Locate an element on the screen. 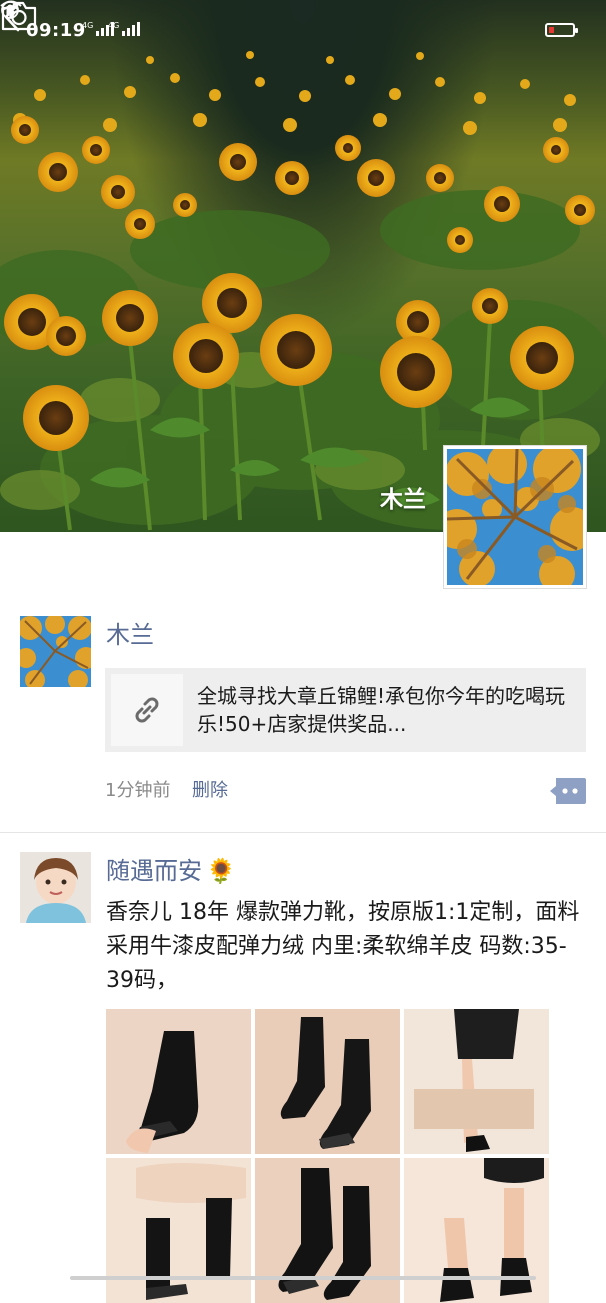  more-comment-icon is located at coordinates (568, 791).